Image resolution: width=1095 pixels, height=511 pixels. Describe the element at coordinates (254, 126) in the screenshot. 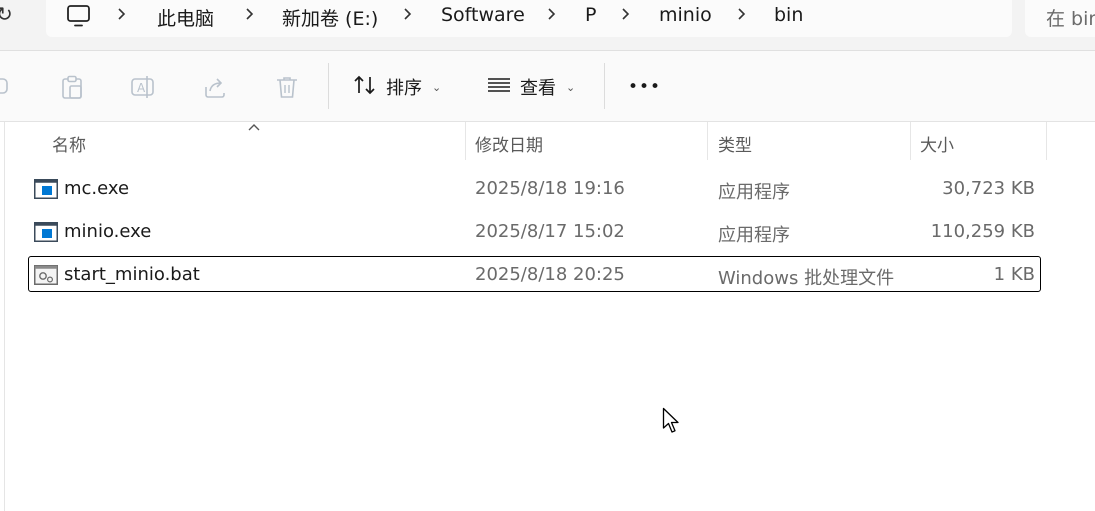

I see `sort-ascending-icon` at that location.